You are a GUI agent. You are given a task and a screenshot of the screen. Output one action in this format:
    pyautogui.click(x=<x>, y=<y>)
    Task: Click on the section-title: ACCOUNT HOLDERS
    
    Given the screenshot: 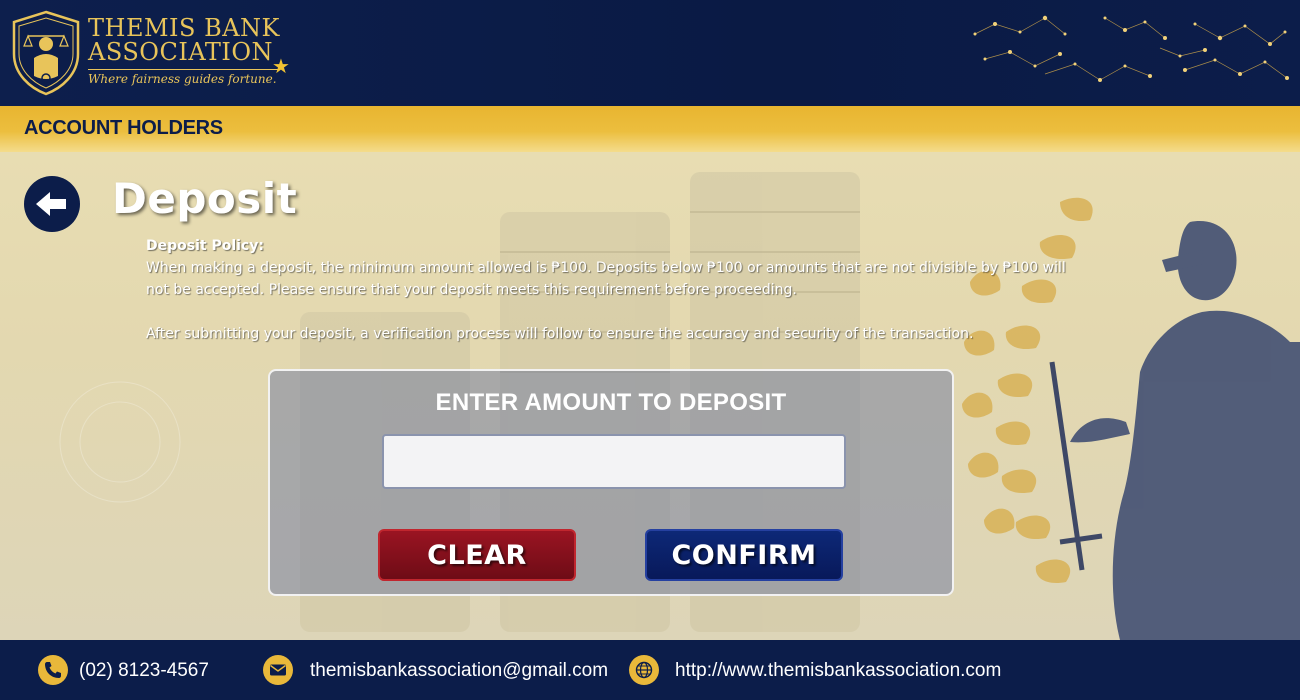 What is the action you would take?
    pyautogui.click(x=123, y=128)
    